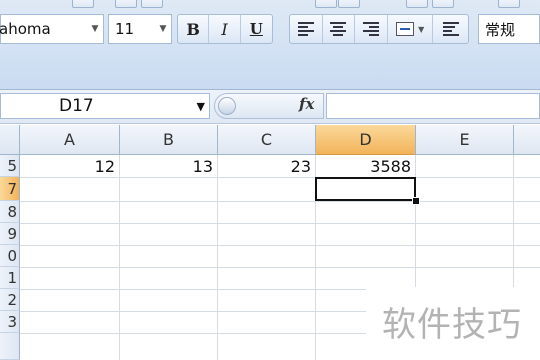 The width and height of the screenshot is (540, 360). What do you see at coordinates (416, 201) in the screenshot?
I see `fill-handle` at bounding box center [416, 201].